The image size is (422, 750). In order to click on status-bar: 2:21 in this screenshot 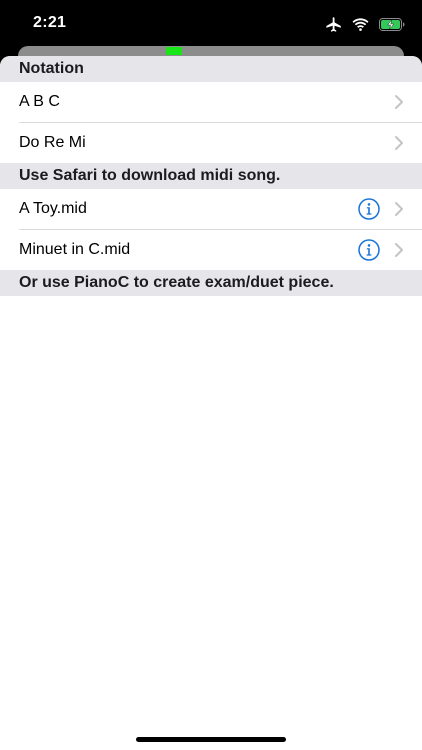, I will do `click(211, 25)`.